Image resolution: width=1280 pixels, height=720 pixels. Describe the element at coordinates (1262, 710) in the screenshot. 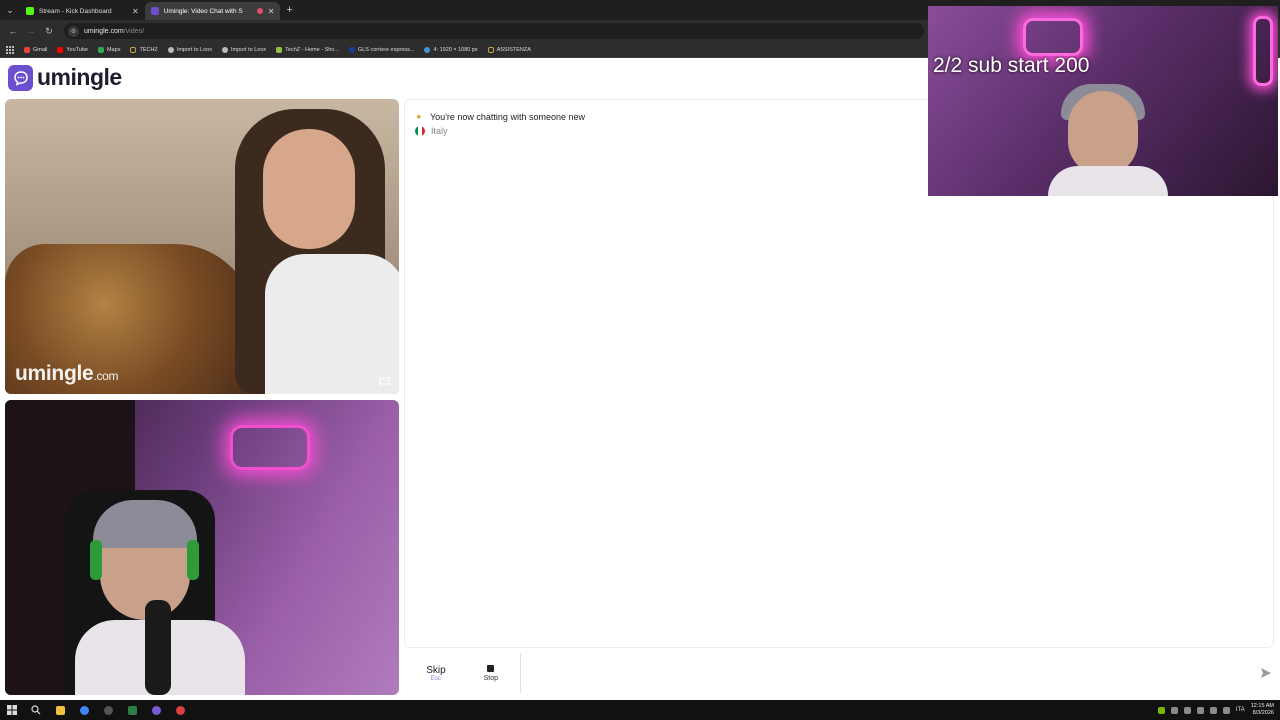

I see `clock: 12:15 AM 8/3/2026` at that location.